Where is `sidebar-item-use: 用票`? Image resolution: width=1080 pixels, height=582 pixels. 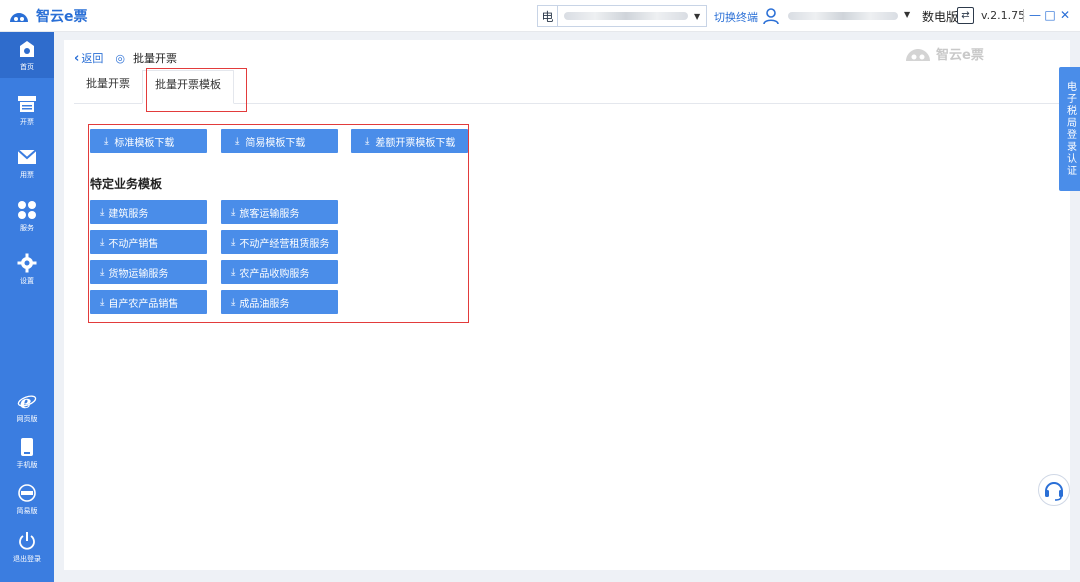 sidebar-item-use: 用票 is located at coordinates (27, 163).